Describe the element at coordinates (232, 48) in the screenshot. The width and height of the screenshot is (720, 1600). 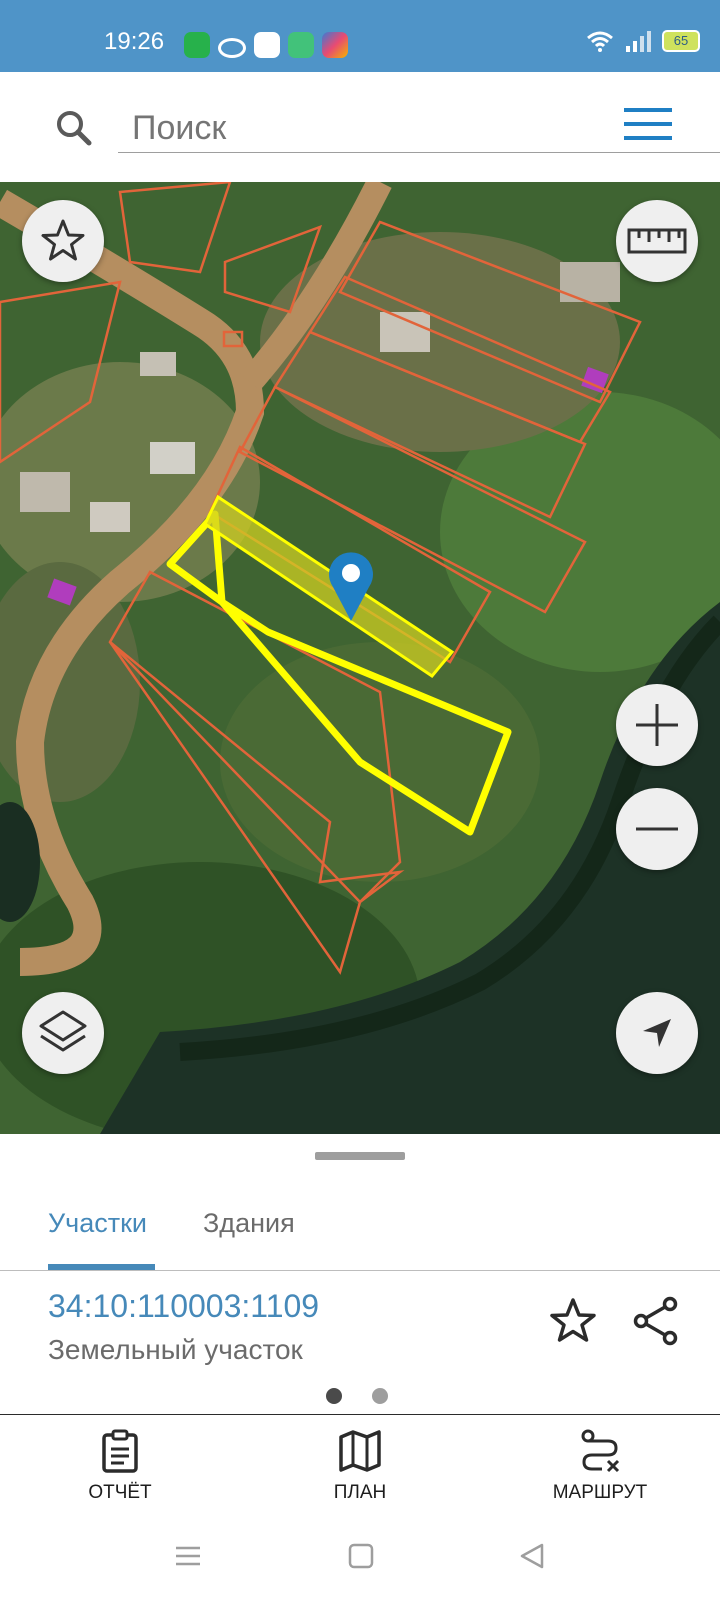
I see `loop-icon` at that location.